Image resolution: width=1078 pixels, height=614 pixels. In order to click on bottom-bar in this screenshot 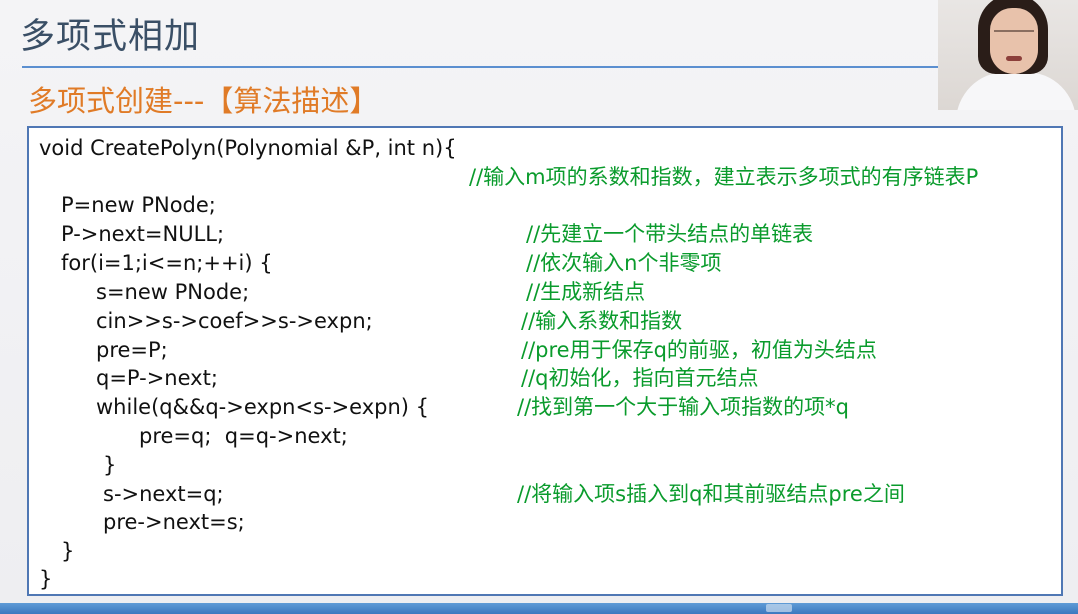, I will do `click(539, 608)`.